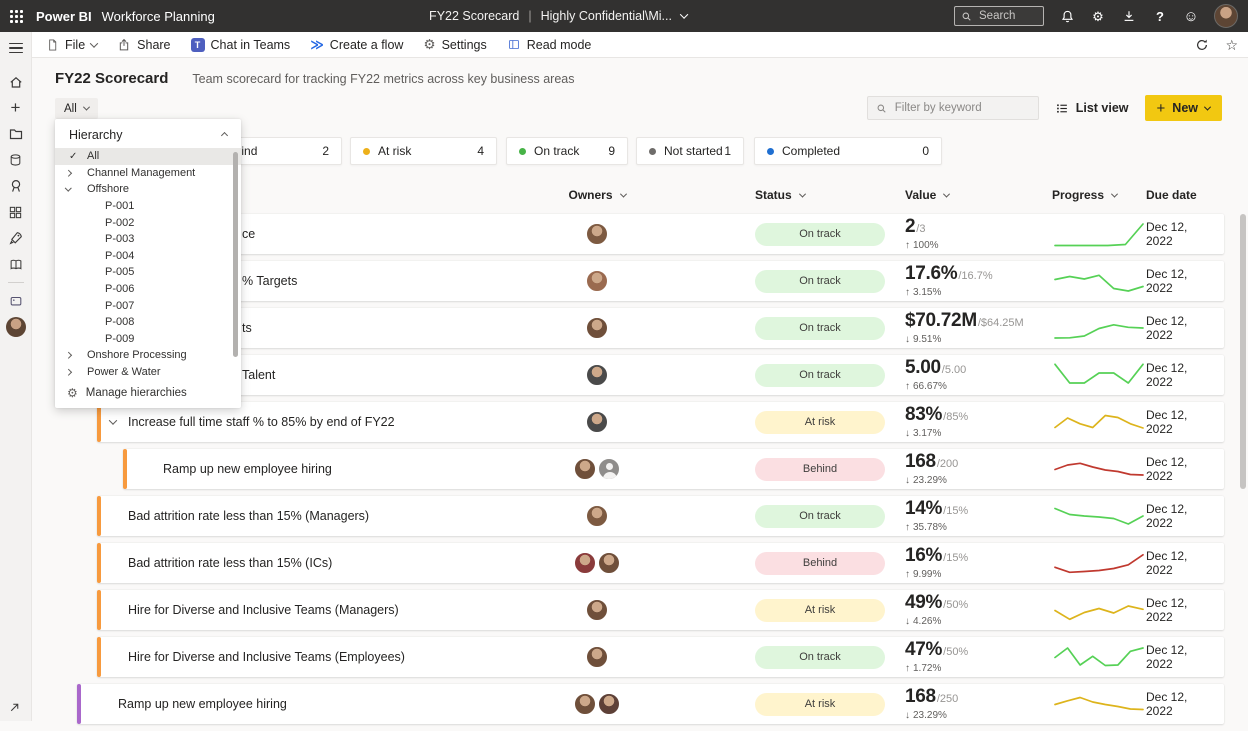  I want to click on expand-nav-icon, so click(14, 707).